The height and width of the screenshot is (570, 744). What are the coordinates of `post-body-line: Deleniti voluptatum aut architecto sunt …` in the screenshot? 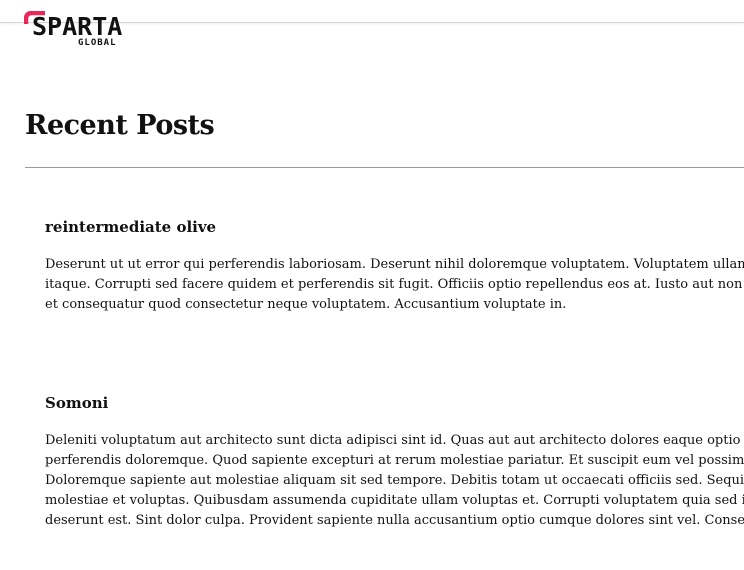 It's located at (394, 440).